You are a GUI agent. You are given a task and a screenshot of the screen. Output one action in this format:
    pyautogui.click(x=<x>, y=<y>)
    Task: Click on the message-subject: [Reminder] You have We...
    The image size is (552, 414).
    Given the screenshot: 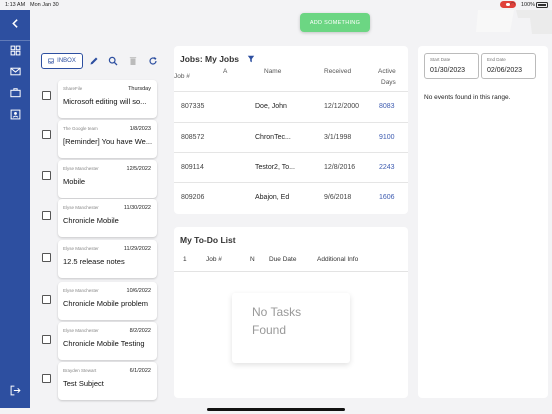 What is the action you would take?
    pyautogui.click(x=108, y=141)
    